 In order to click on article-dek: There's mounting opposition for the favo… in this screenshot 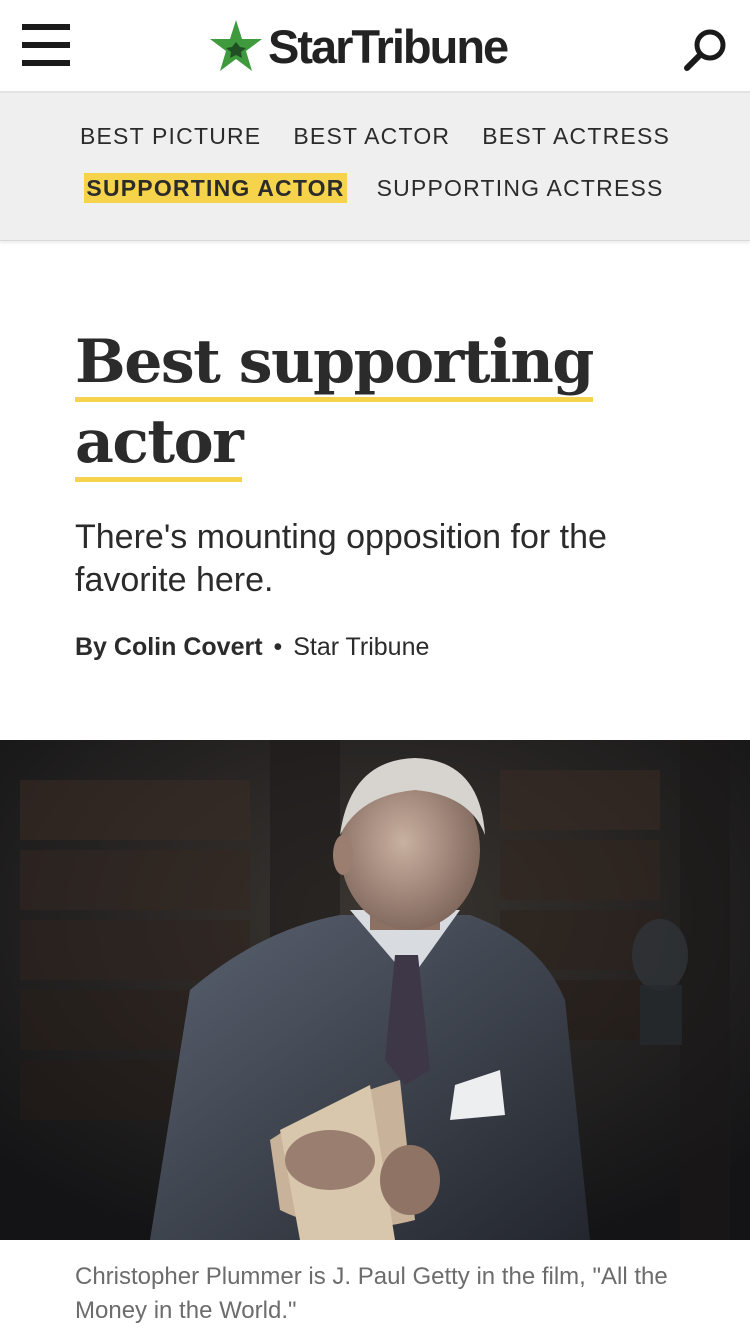, I will do `click(341, 558)`.